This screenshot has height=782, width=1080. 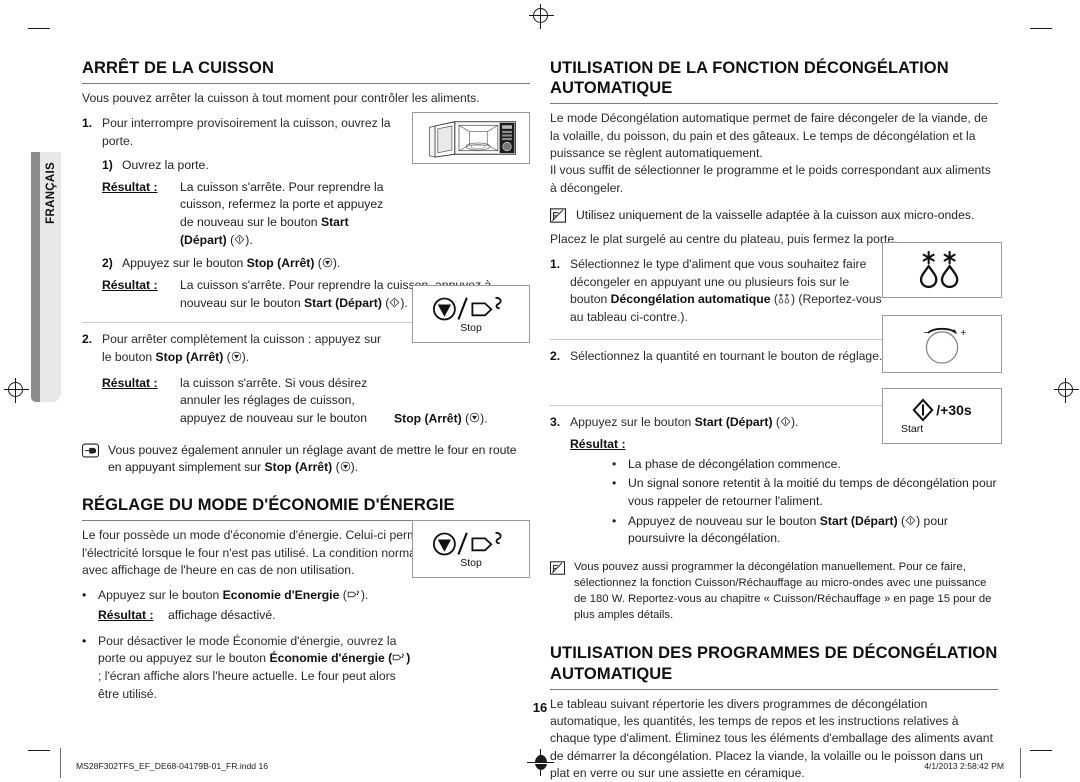 I want to click on result-bullet-1: • La phase de décongélation commence., so click(x=805, y=465).